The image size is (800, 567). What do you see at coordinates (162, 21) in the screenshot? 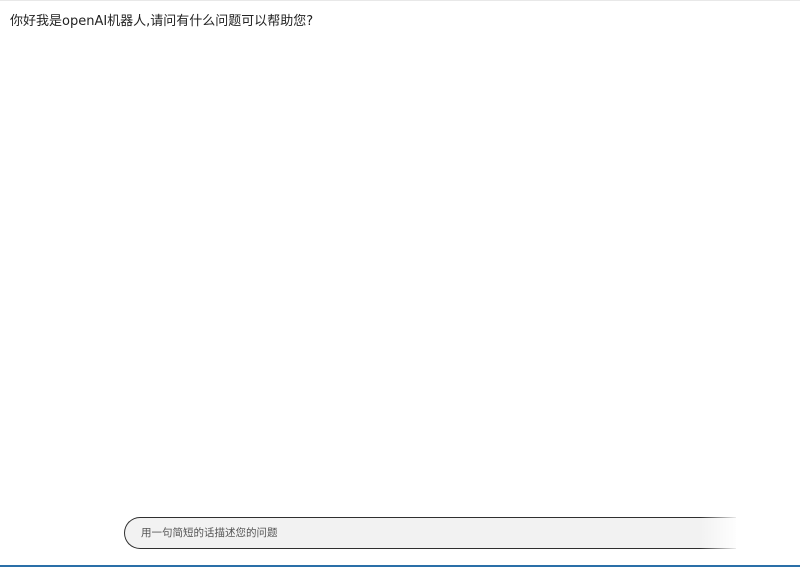
I see `bot-greeting-message: 你好我是openAI机器人,请问有什么问题可以帮助您?` at bounding box center [162, 21].